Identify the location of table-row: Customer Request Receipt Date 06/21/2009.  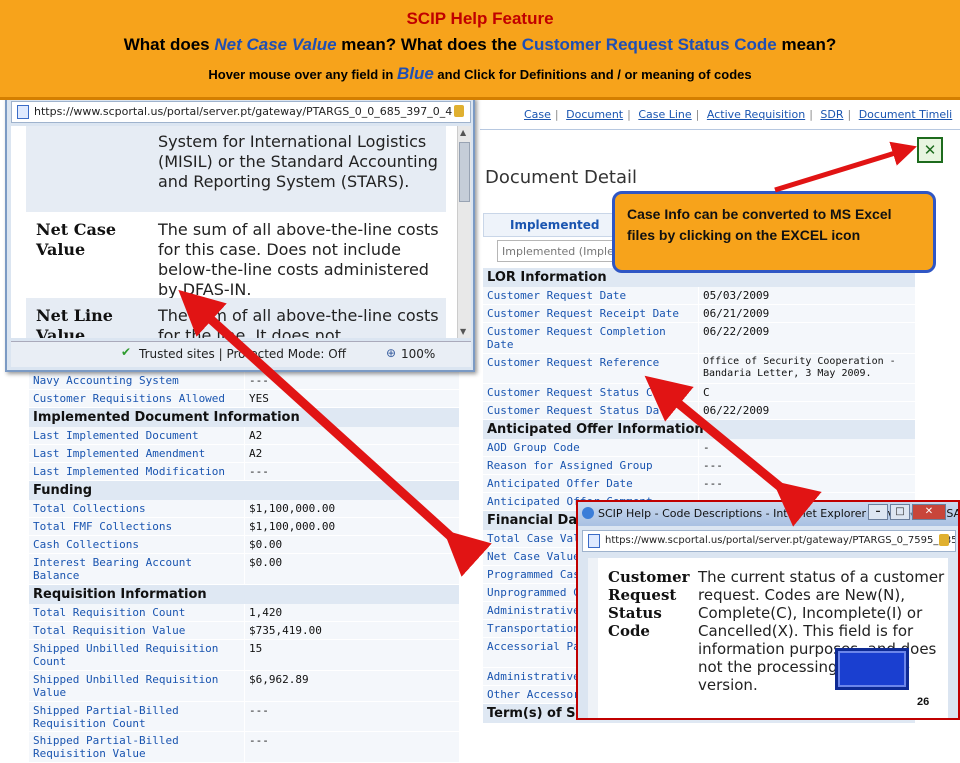
(699, 314).